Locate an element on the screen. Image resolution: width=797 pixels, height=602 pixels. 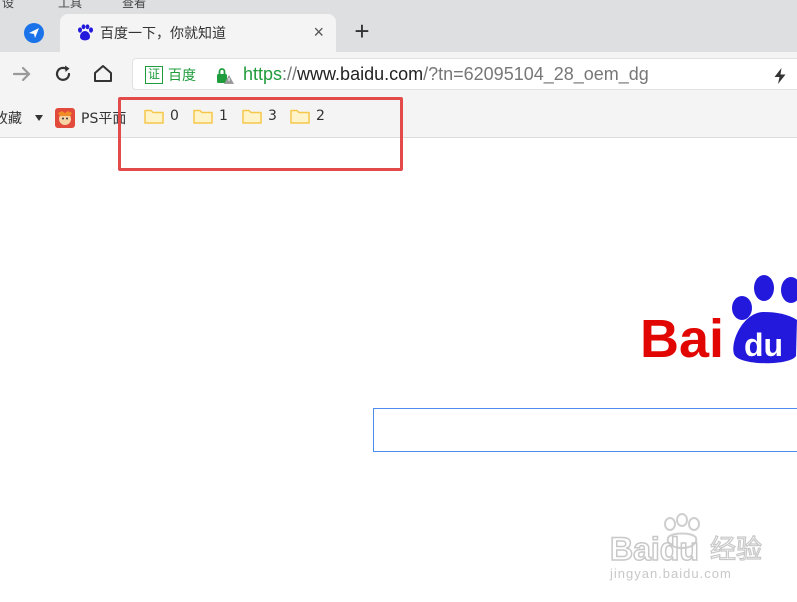
url-host: www.baidu.com is located at coordinates (360, 74).